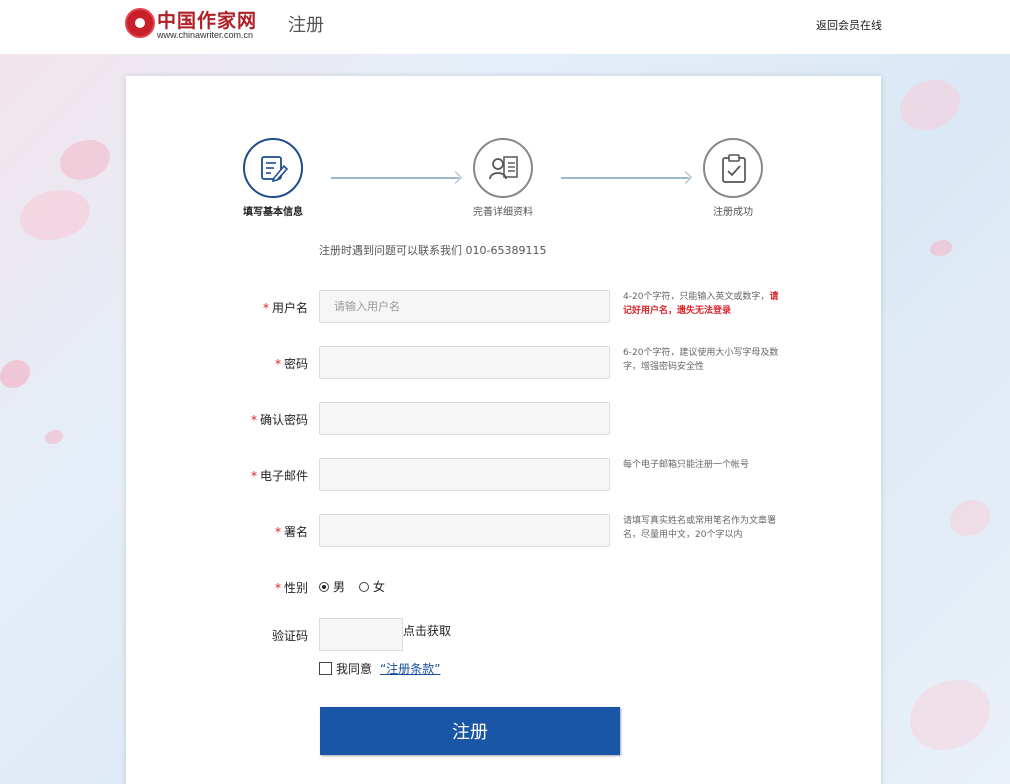 The image size is (1010, 784). I want to click on pen-name-input, so click(464, 530).